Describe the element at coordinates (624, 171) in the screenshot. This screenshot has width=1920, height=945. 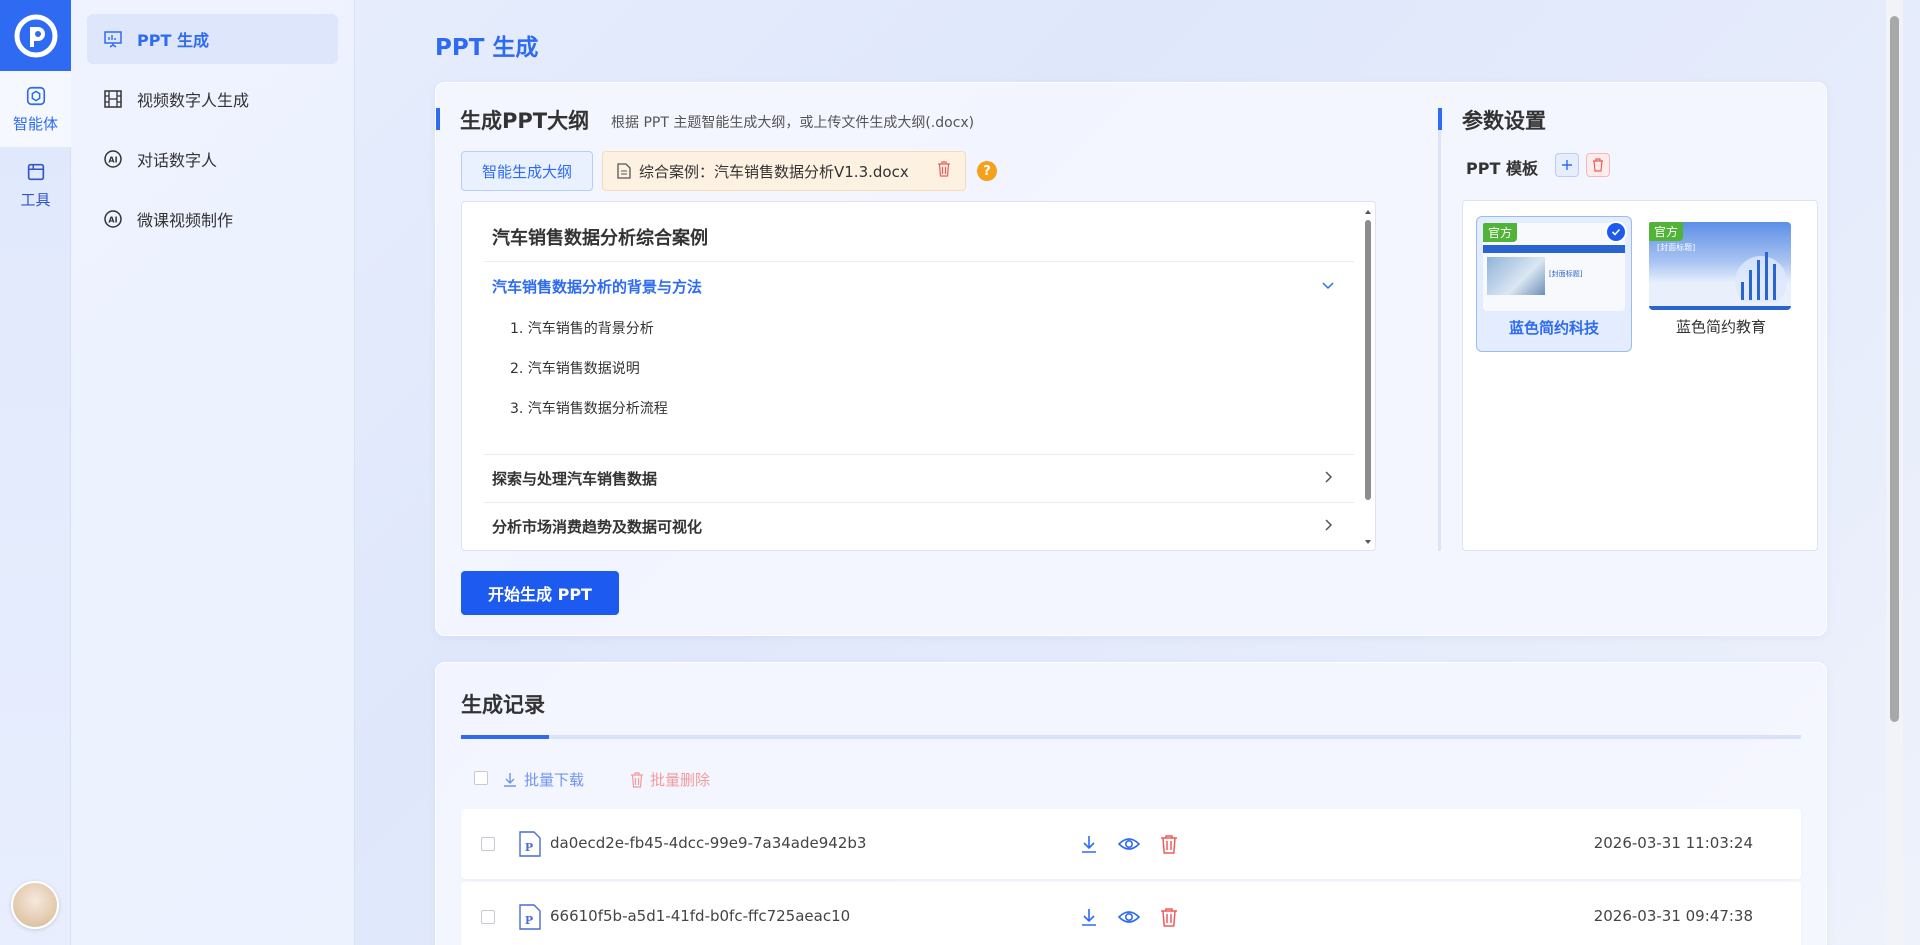
I see `document-icon` at that location.